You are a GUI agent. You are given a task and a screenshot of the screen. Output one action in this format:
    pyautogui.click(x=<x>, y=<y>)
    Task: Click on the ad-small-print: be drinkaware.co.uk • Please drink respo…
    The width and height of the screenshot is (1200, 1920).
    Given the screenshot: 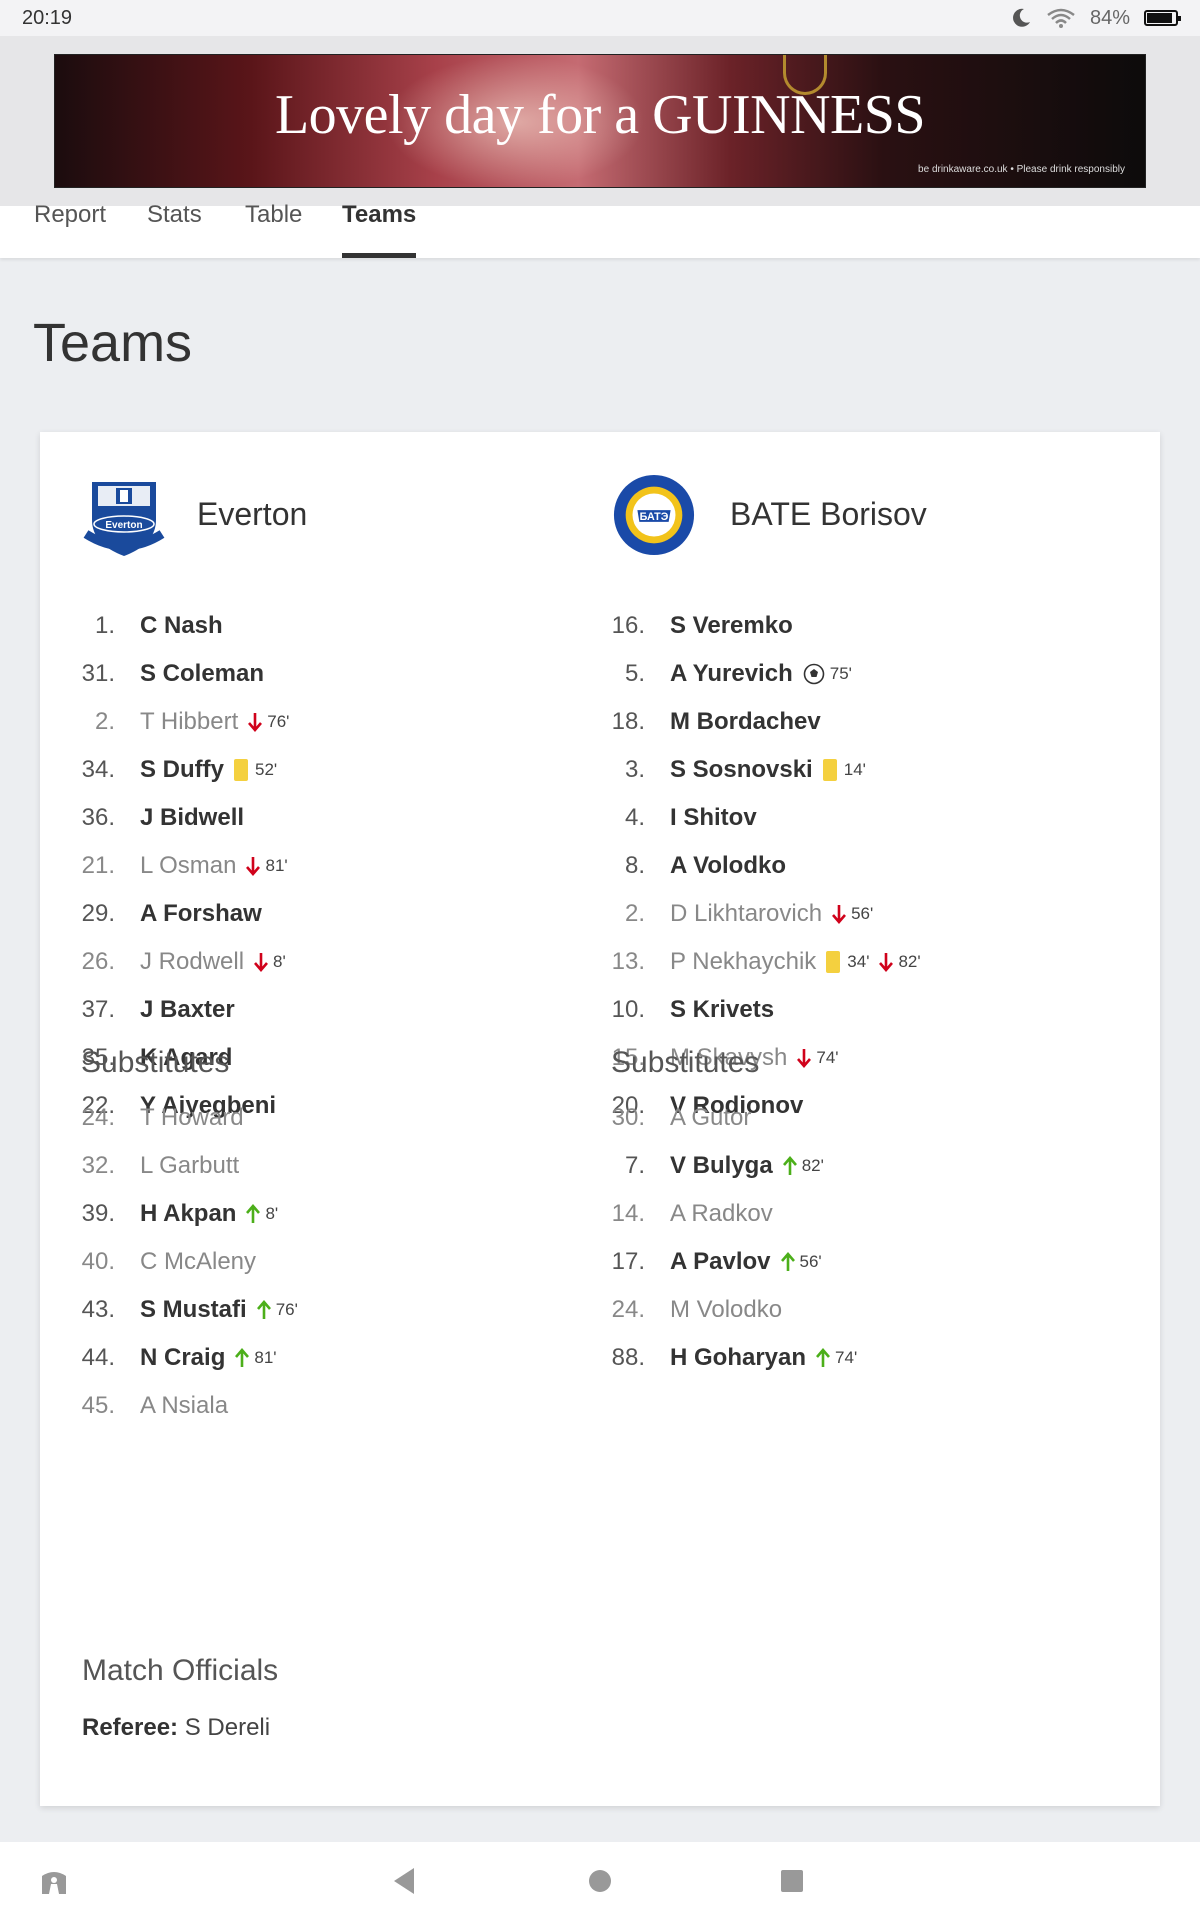 What is the action you would take?
    pyautogui.click(x=1021, y=169)
    